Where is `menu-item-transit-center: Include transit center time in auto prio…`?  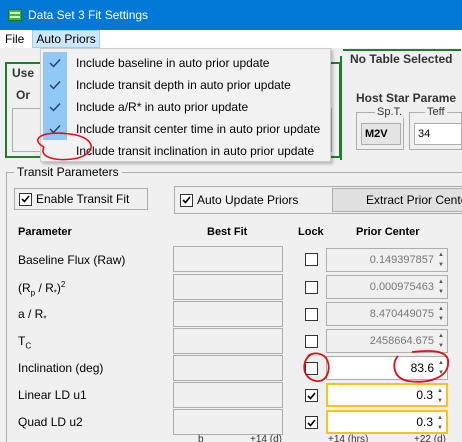 menu-item-transit-center: Include transit center time in auto prio… is located at coordinates (185, 129).